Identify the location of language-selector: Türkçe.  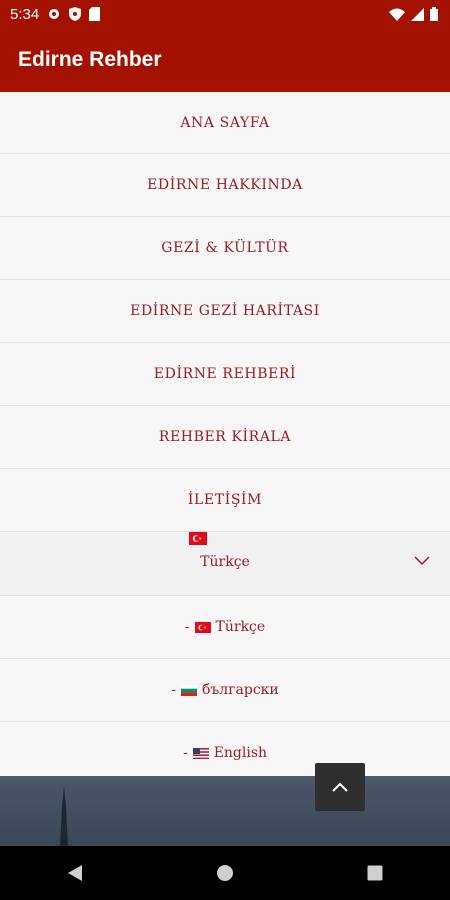
(225, 564).